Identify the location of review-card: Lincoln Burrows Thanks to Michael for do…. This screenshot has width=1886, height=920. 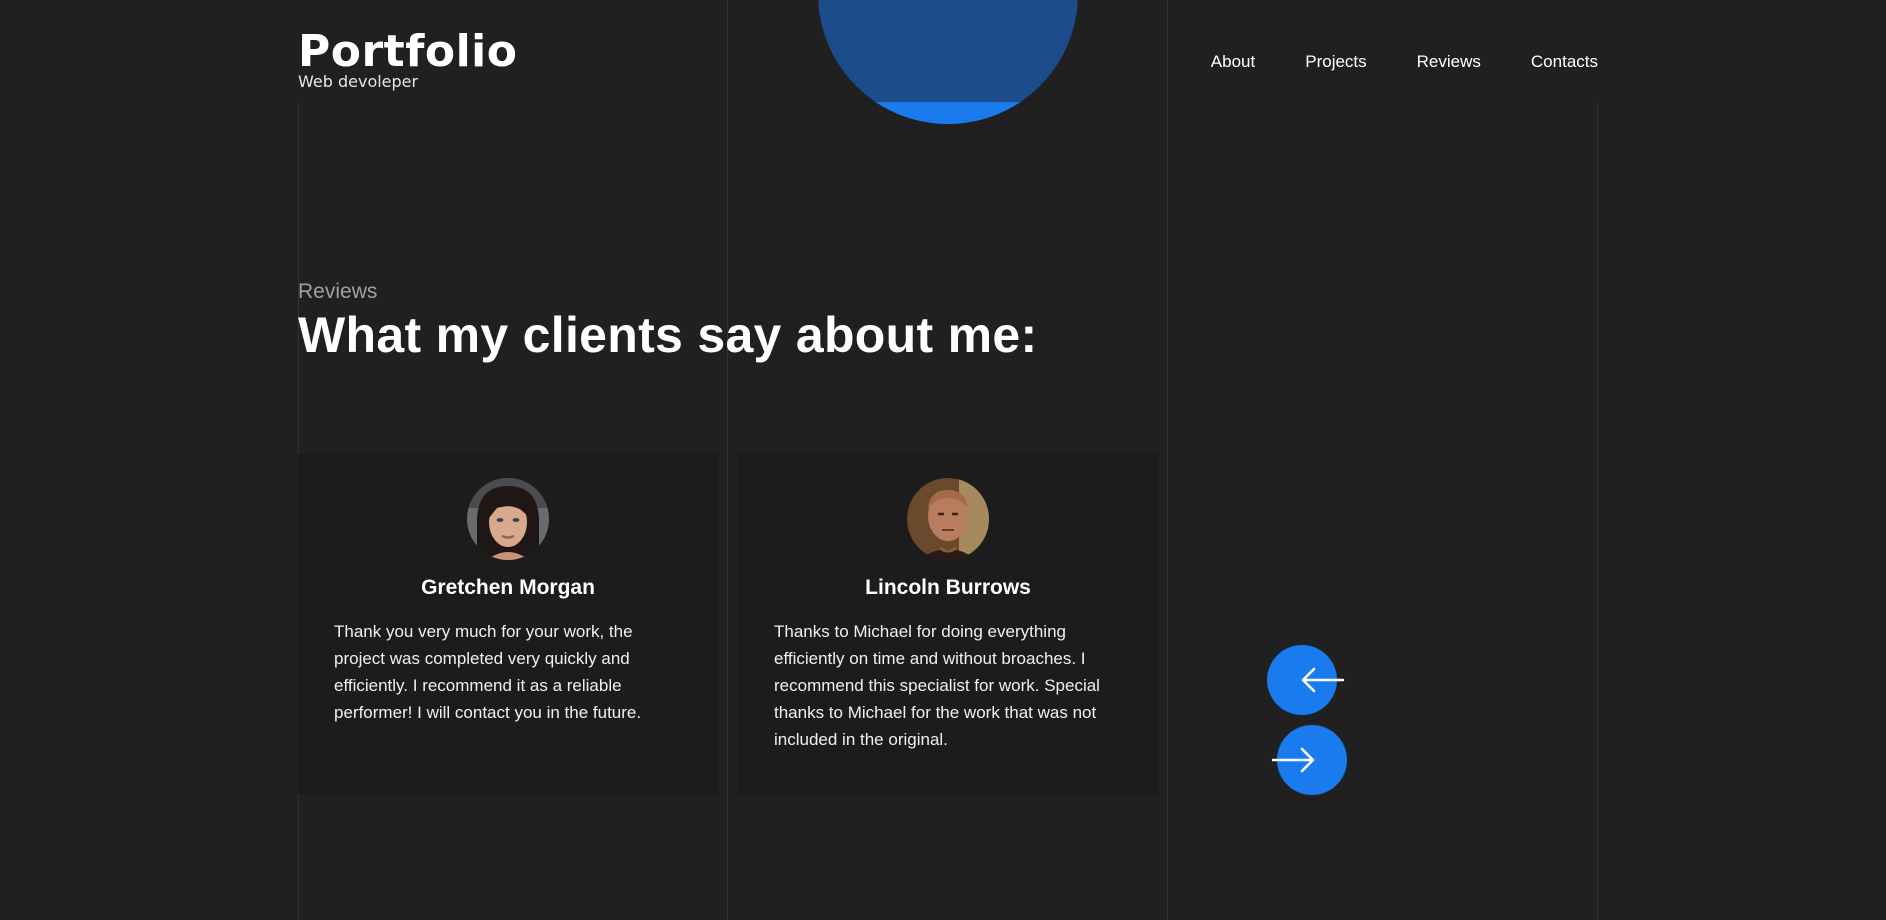
(948, 624).